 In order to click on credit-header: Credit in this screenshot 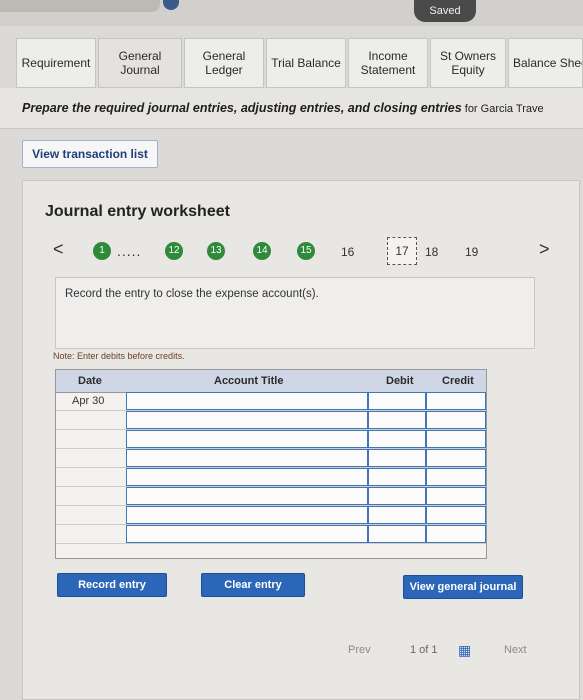, I will do `click(458, 381)`.